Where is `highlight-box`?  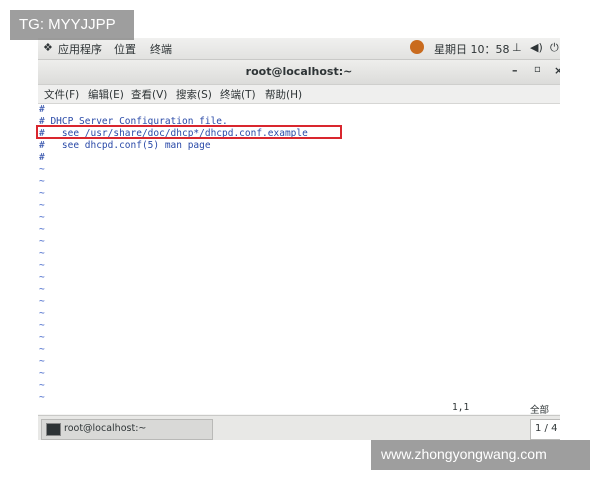
highlight-box is located at coordinates (189, 132).